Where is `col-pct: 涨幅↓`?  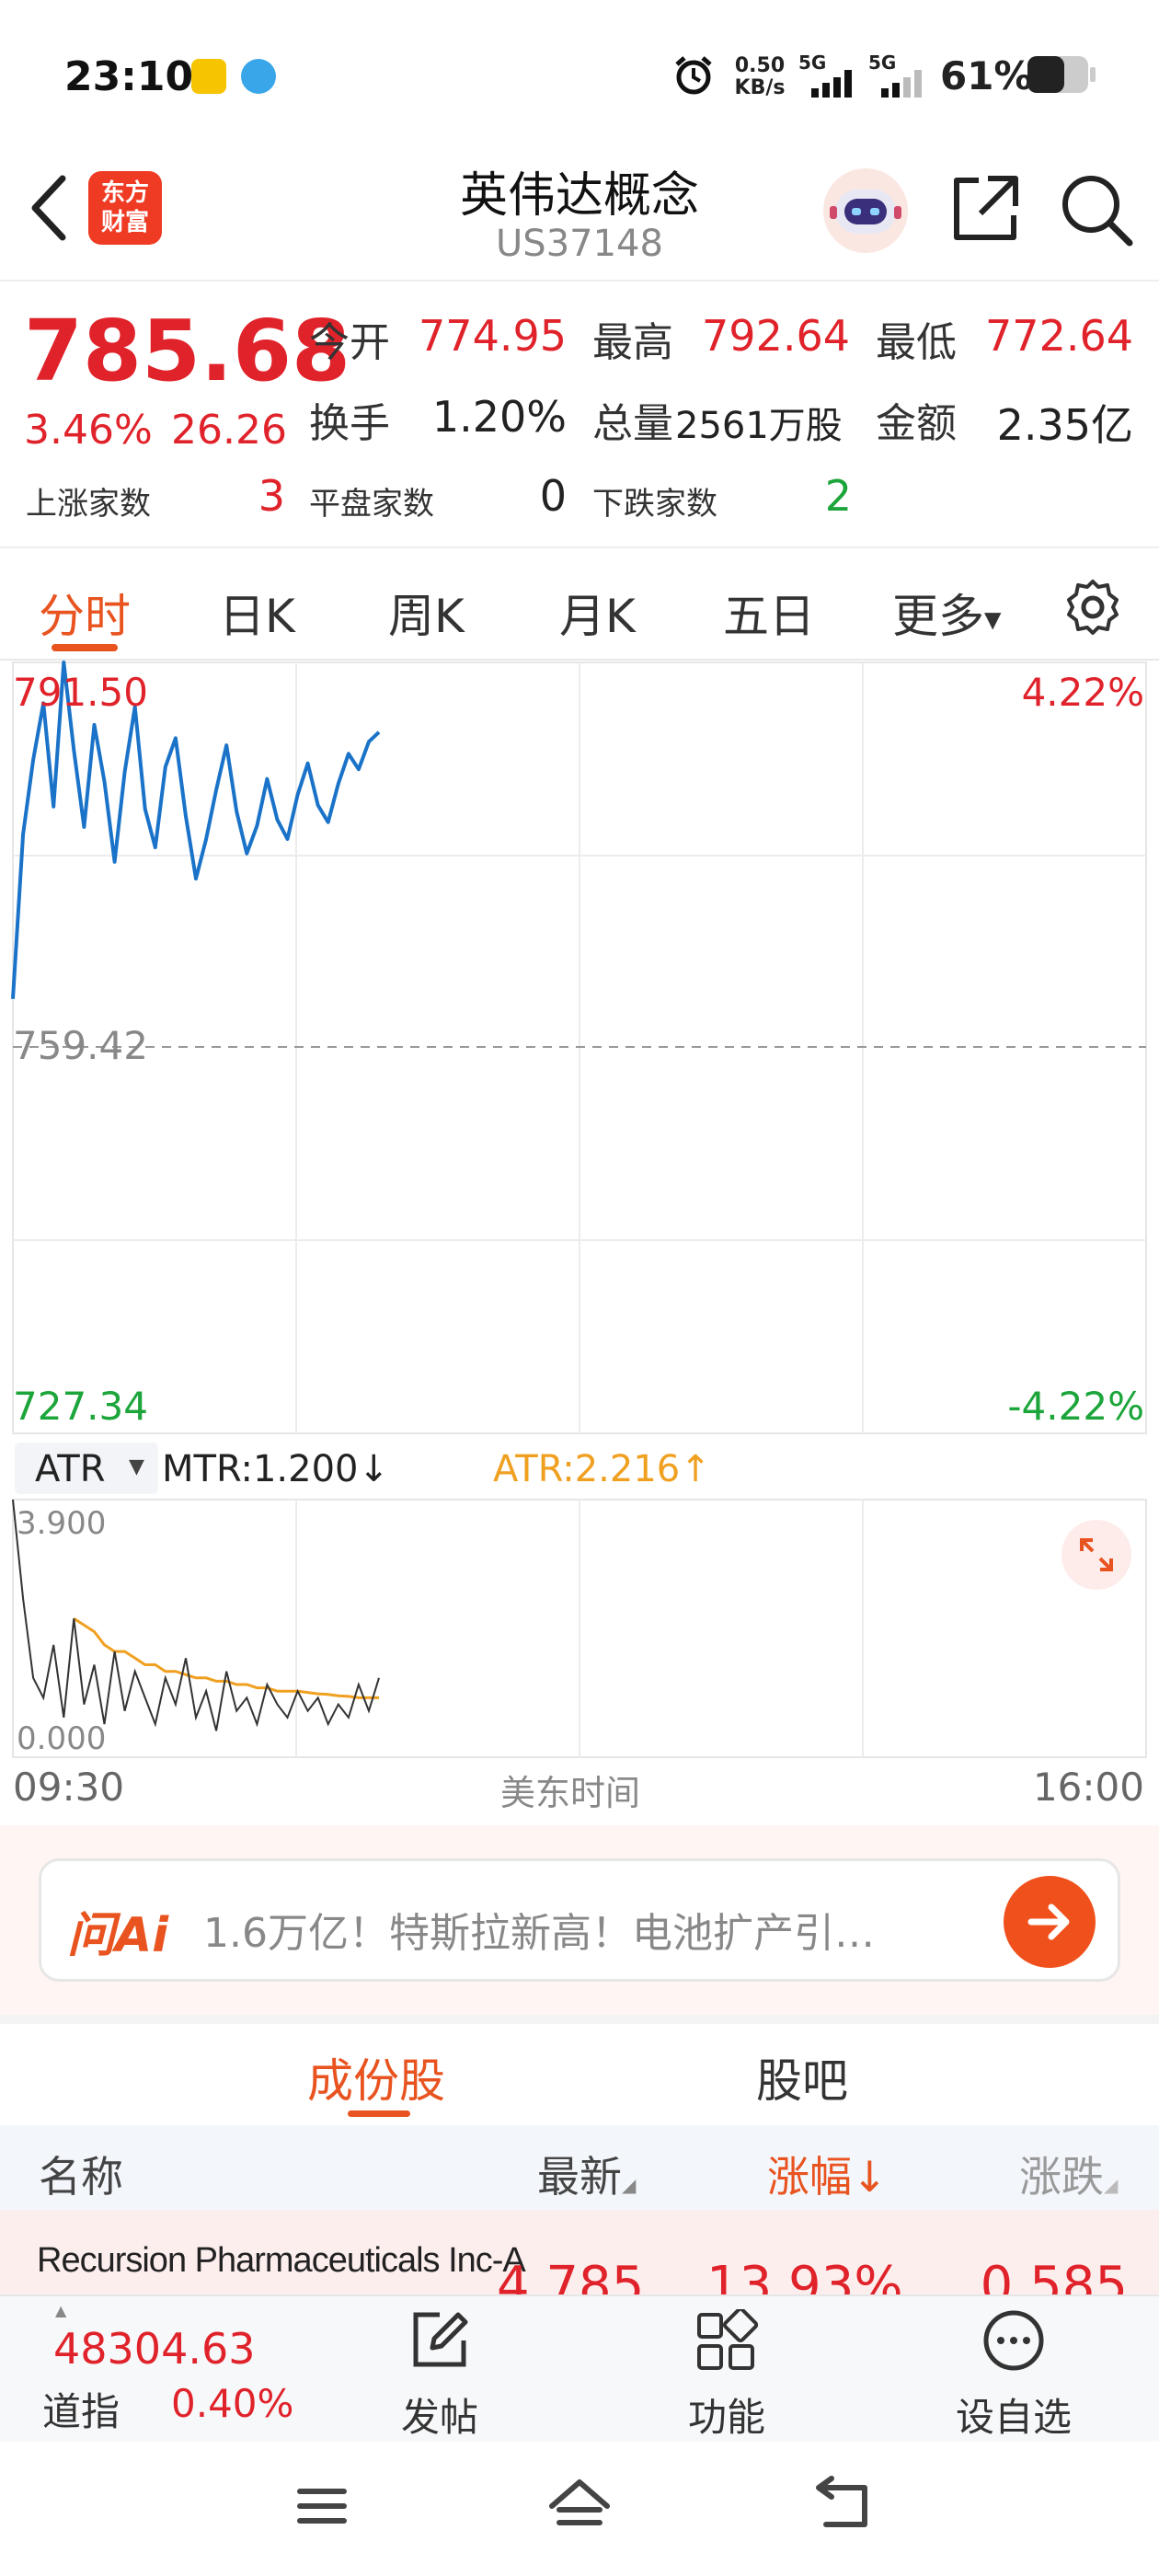 col-pct: 涨幅↓ is located at coordinates (827, 2174).